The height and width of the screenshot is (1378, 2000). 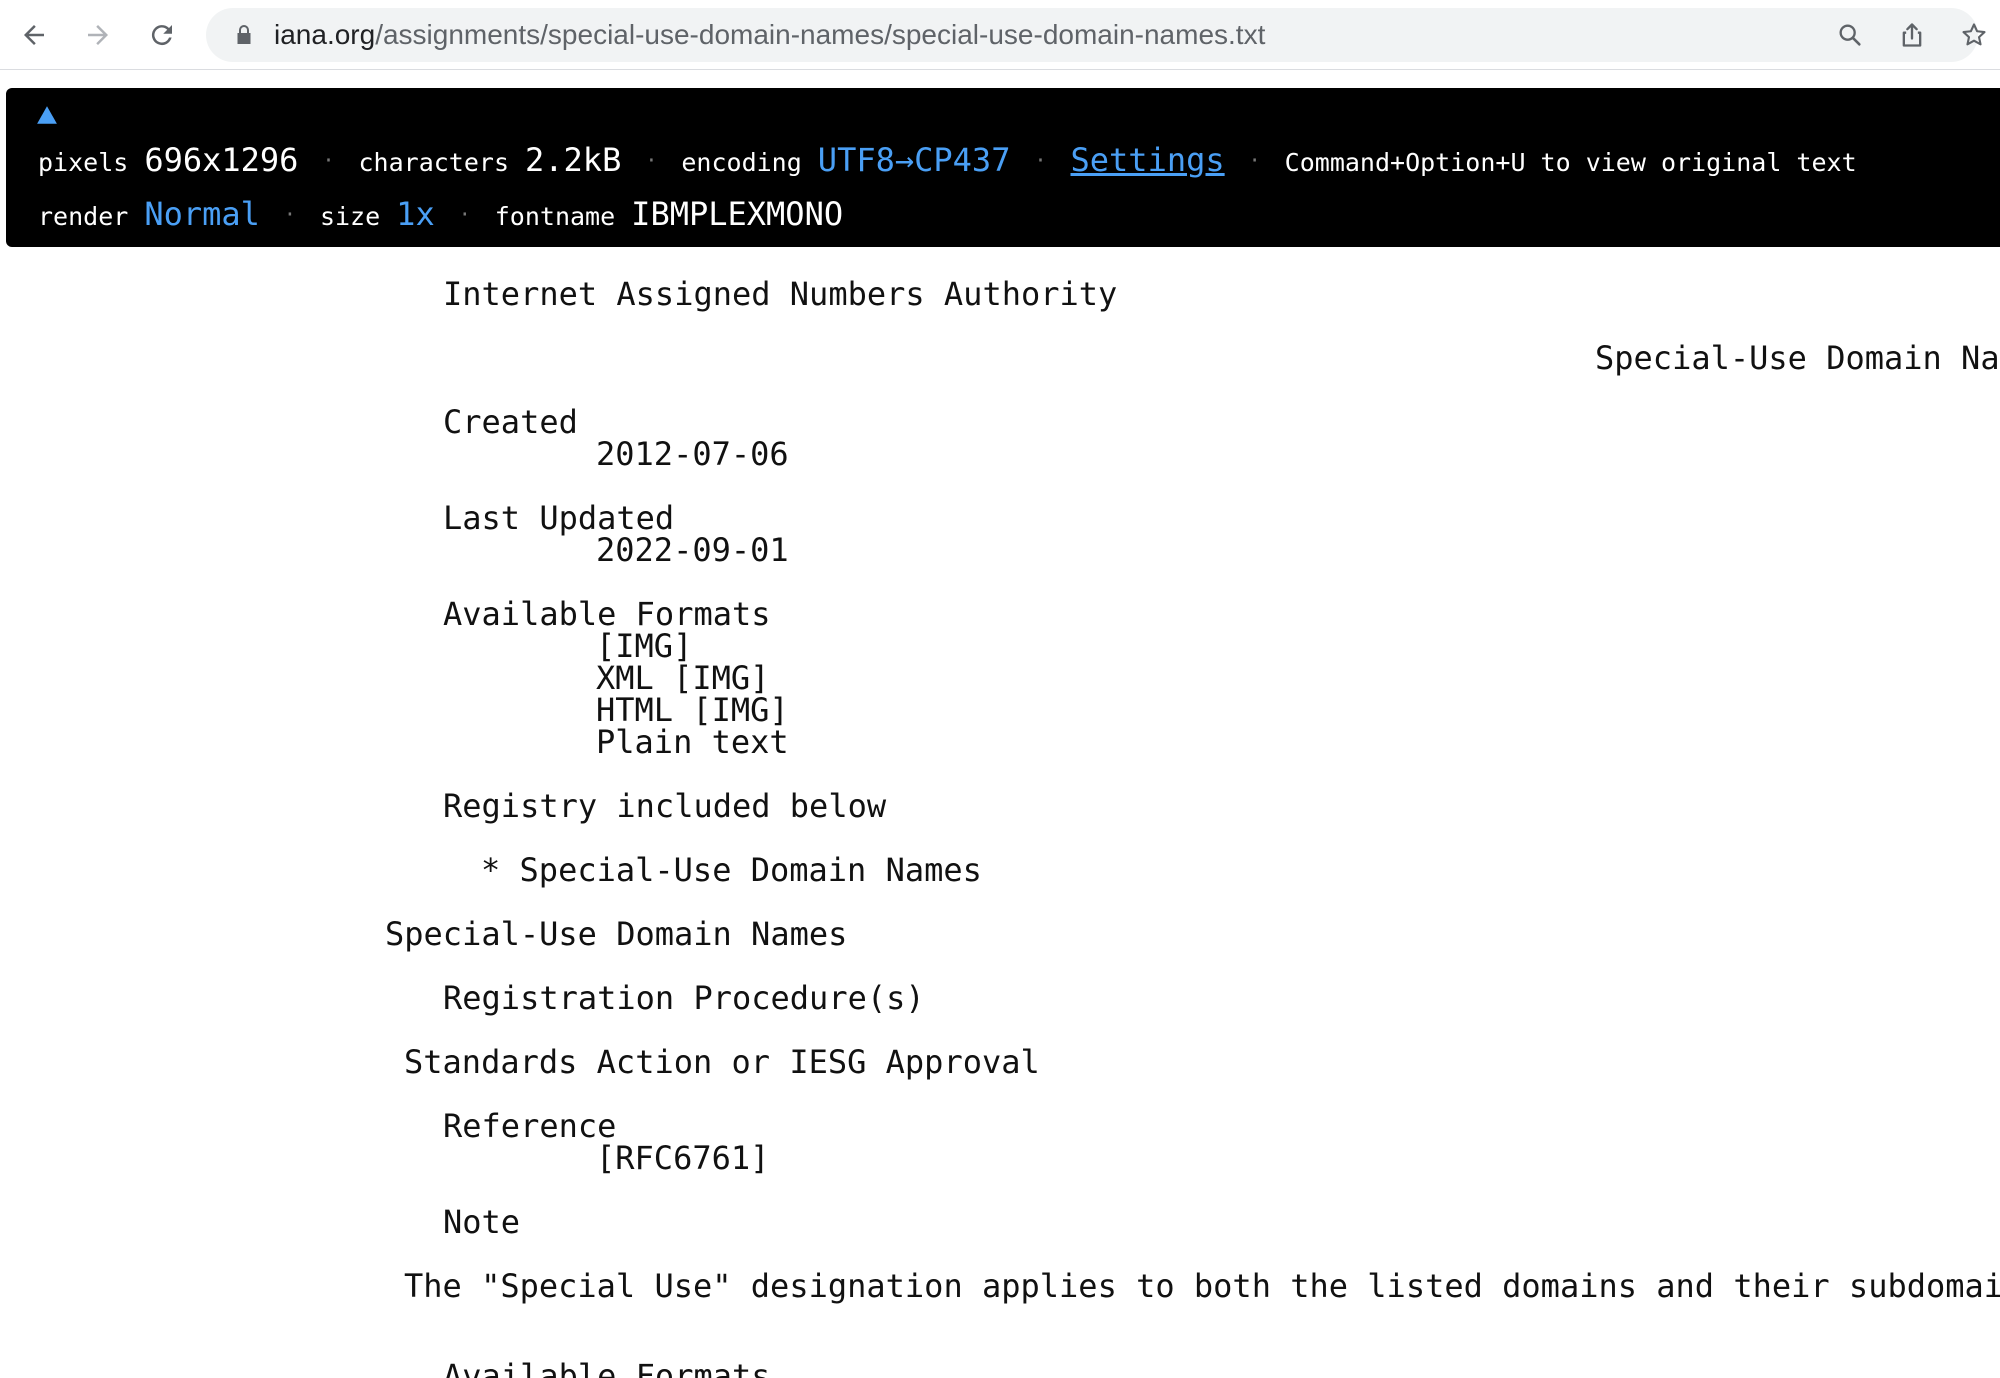 I want to click on search-icon, so click(x=1850, y=35).